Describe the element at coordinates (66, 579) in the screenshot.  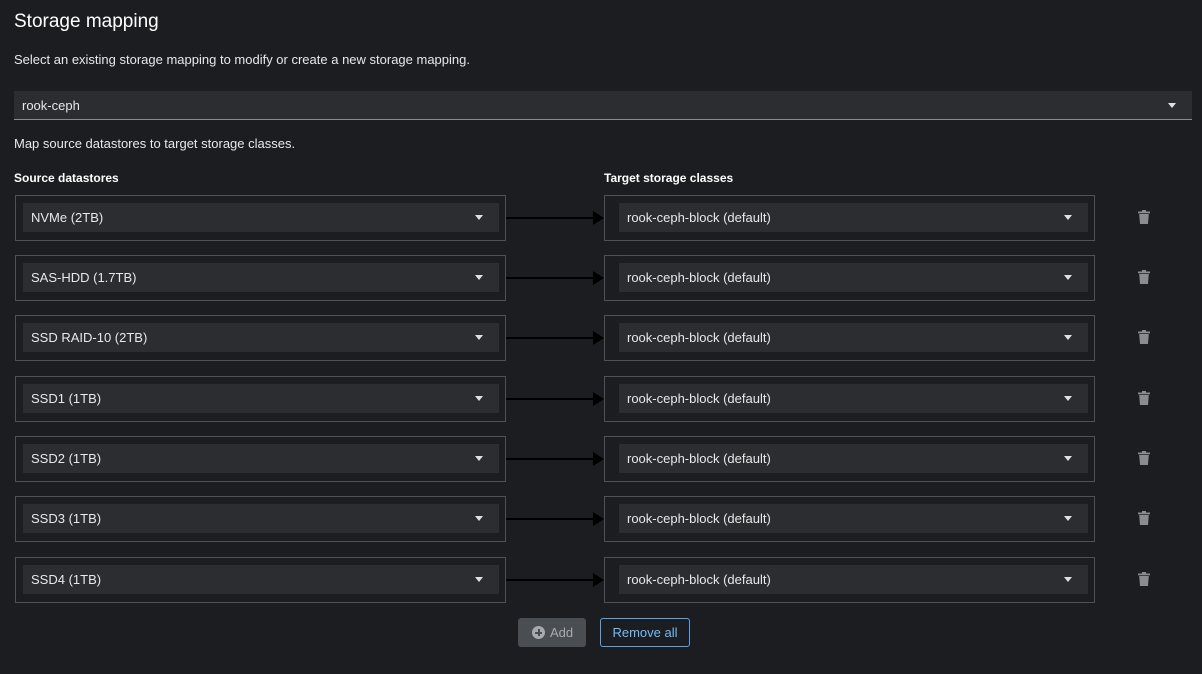
I see `source-datastore-value: SSD4 (1TB)` at that location.